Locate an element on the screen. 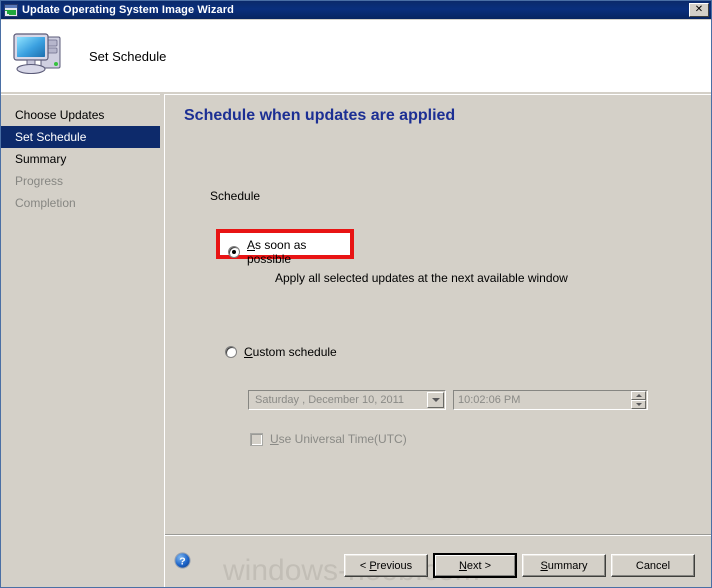 The height and width of the screenshot is (588, 712). content-heading: Schedule when updates are applied is located at coordinates (320, 115).